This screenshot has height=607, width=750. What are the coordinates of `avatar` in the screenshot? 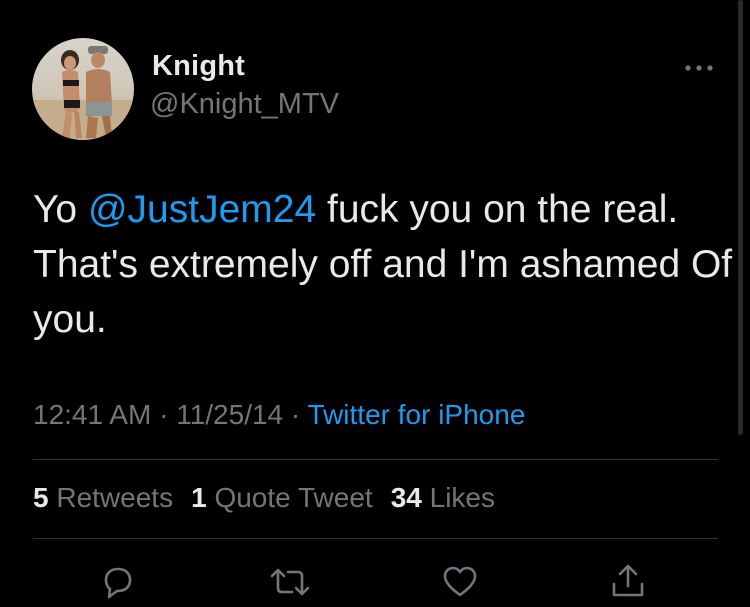 It's located at (83, 89).